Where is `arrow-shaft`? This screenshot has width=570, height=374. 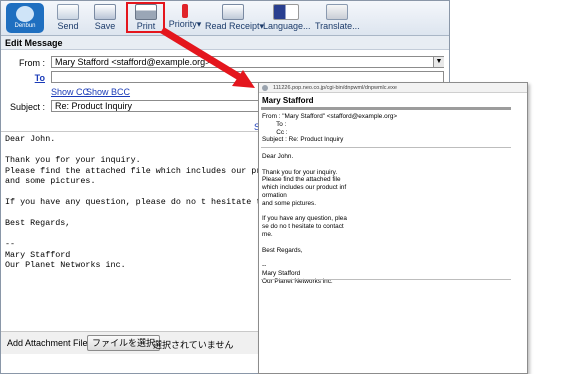
arrow-shaft is located at coordinates (201, 54).